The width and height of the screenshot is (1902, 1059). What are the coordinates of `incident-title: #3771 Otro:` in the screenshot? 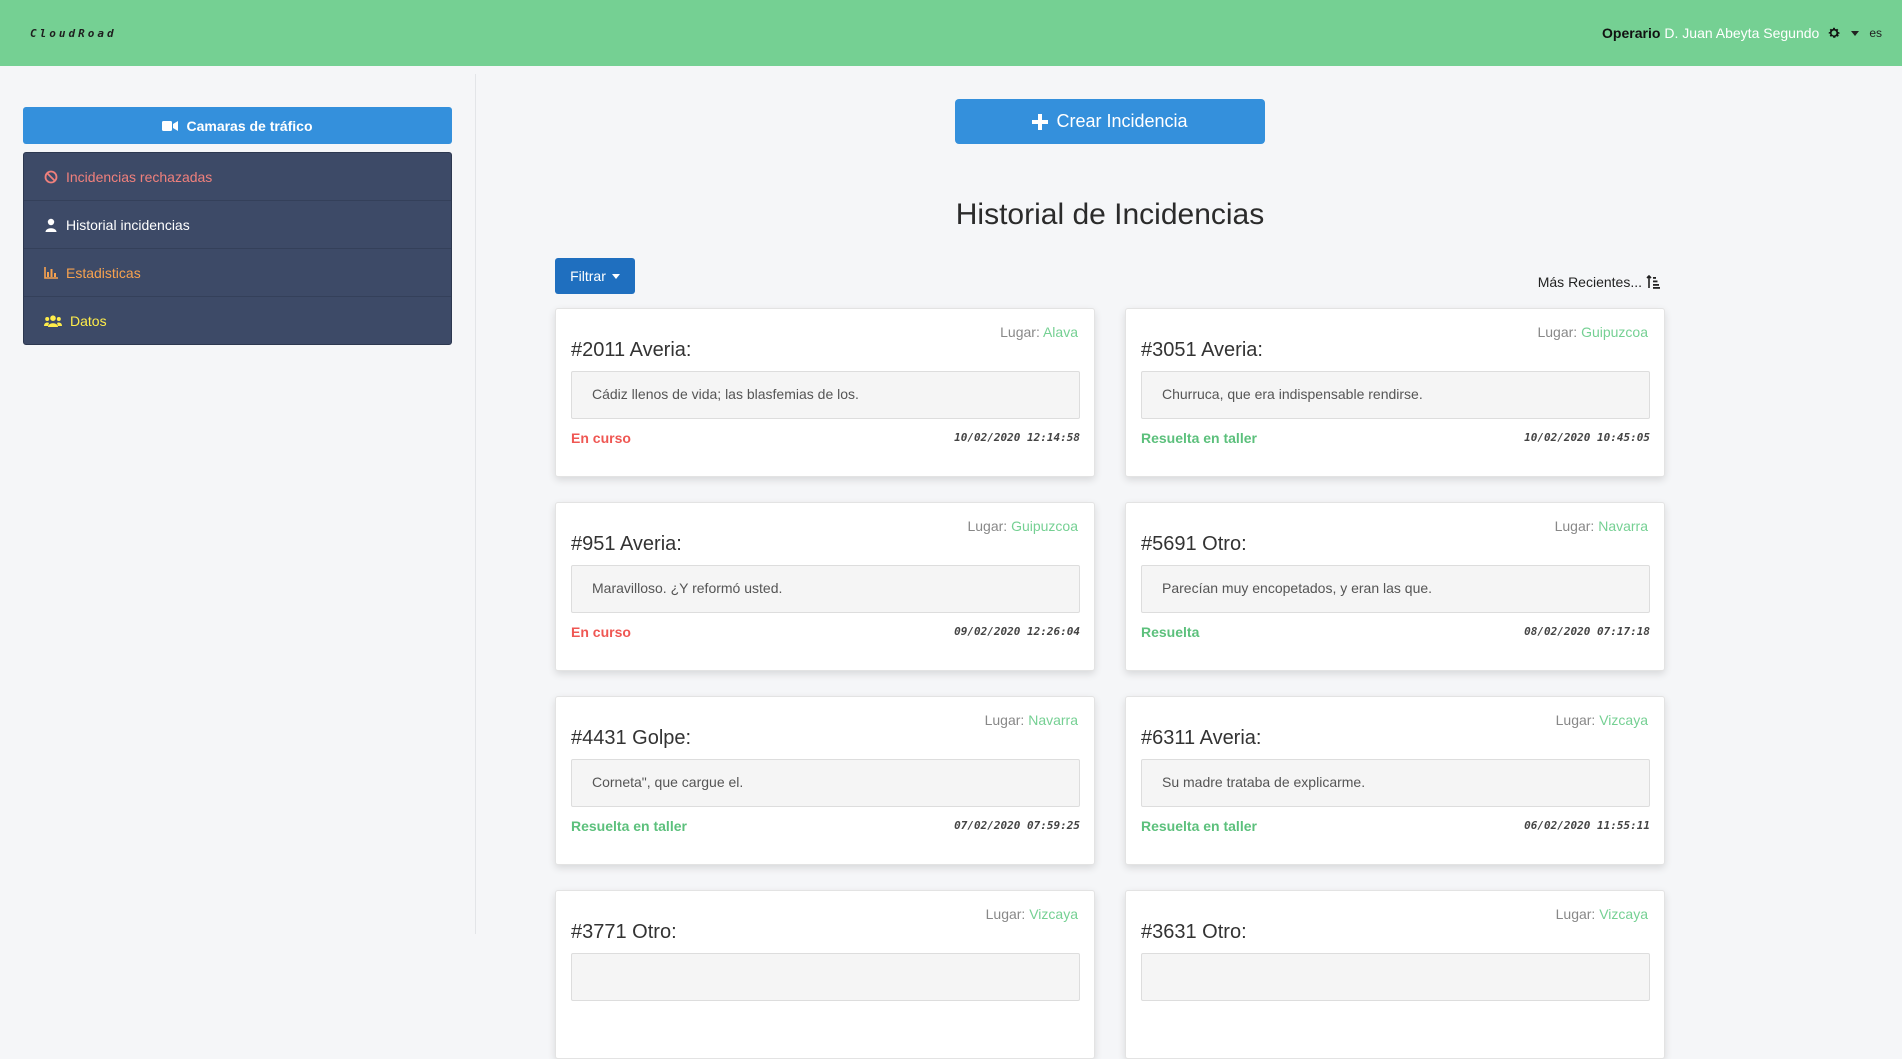 It's located at (624, 932).